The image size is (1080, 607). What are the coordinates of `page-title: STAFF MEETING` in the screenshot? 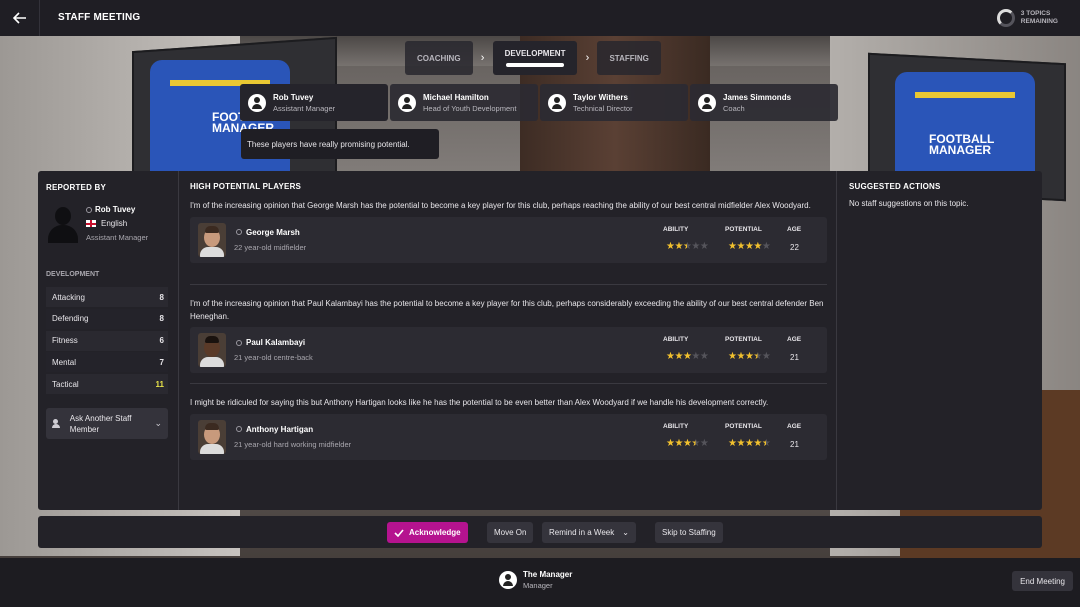 It's located at (99, 17).